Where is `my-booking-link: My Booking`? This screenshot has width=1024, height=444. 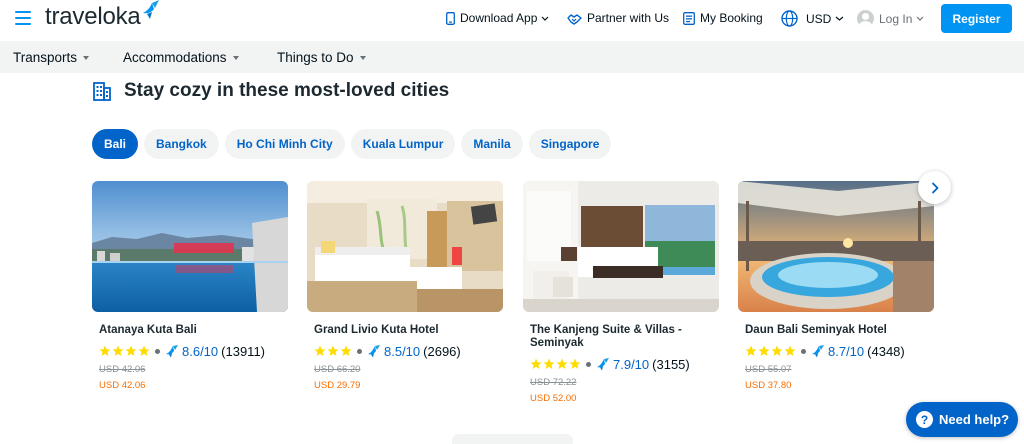
my-booking-link: My Booking is located at coordinates (723, 18).